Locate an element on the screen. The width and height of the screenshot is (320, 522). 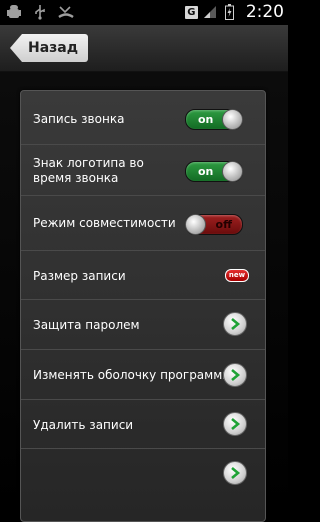
setting-label: Защита паролем is located at coordinates (86, 325).